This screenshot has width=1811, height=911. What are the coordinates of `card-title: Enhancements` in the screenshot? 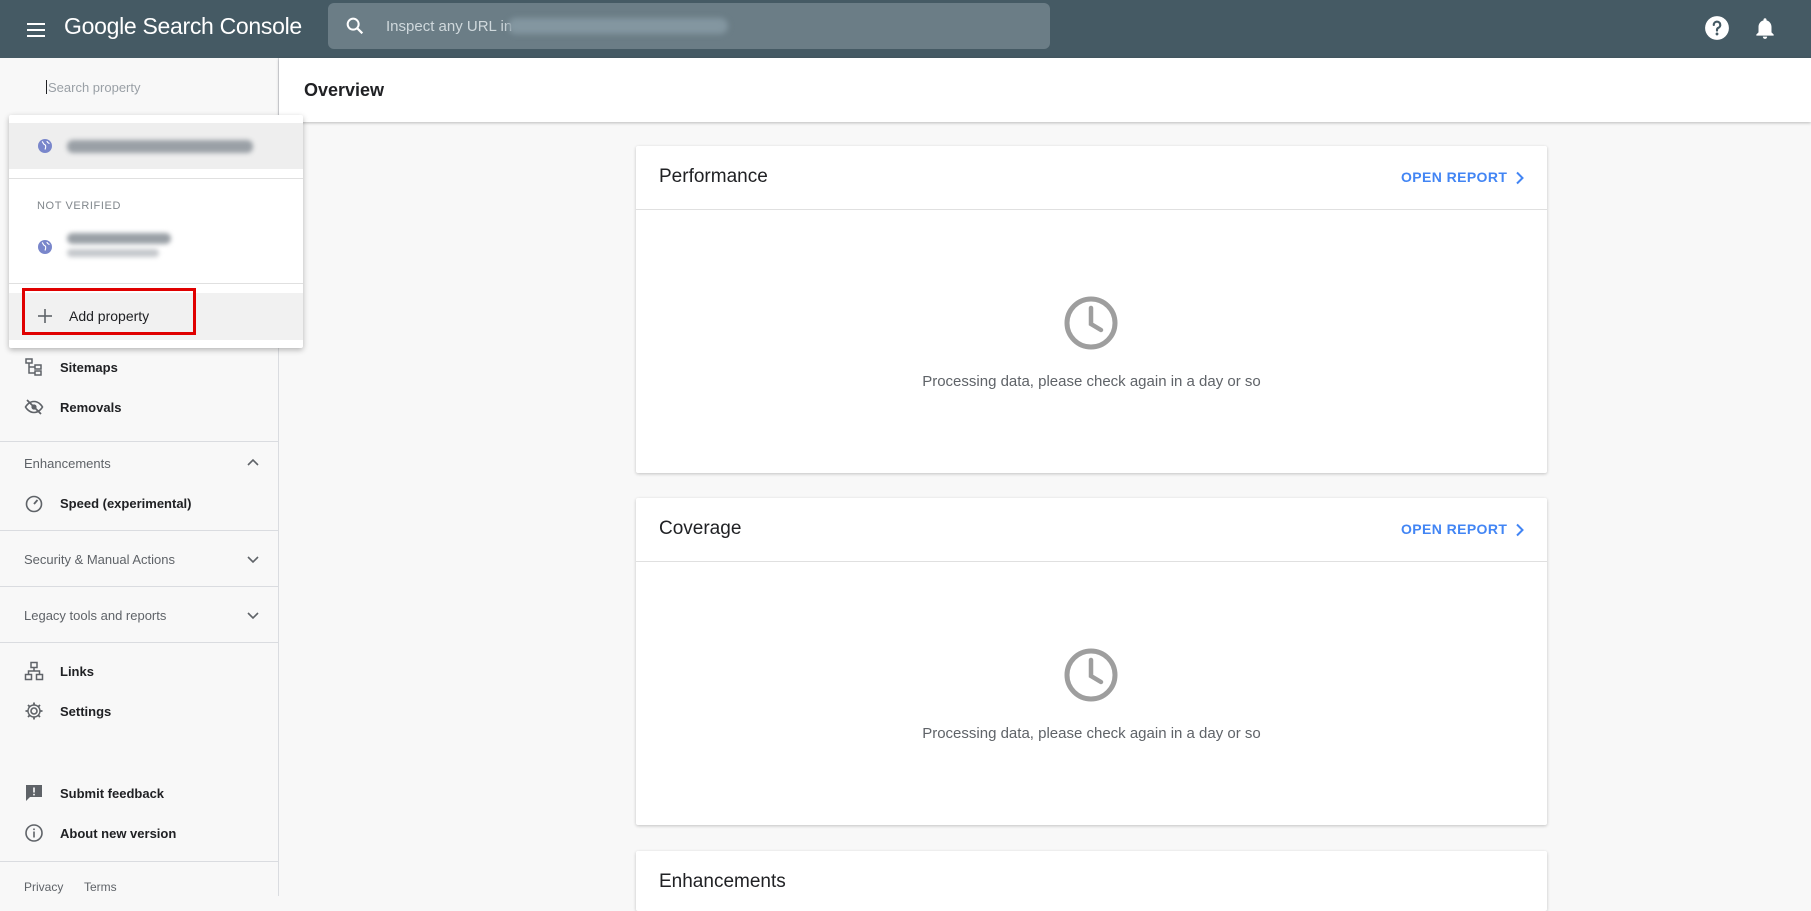 It's located at (722, 881).